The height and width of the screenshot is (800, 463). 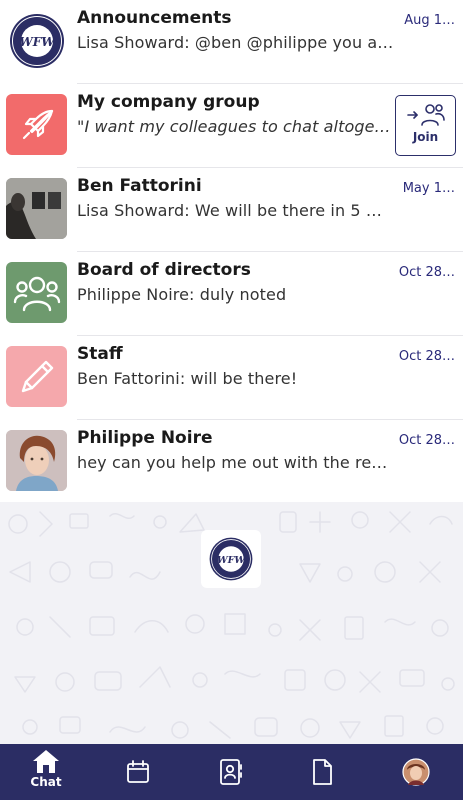 What do you see at coordinates (46, 774) in the screenshot?
I see `tab-chat: Chat` at bounding box center [46, 774].